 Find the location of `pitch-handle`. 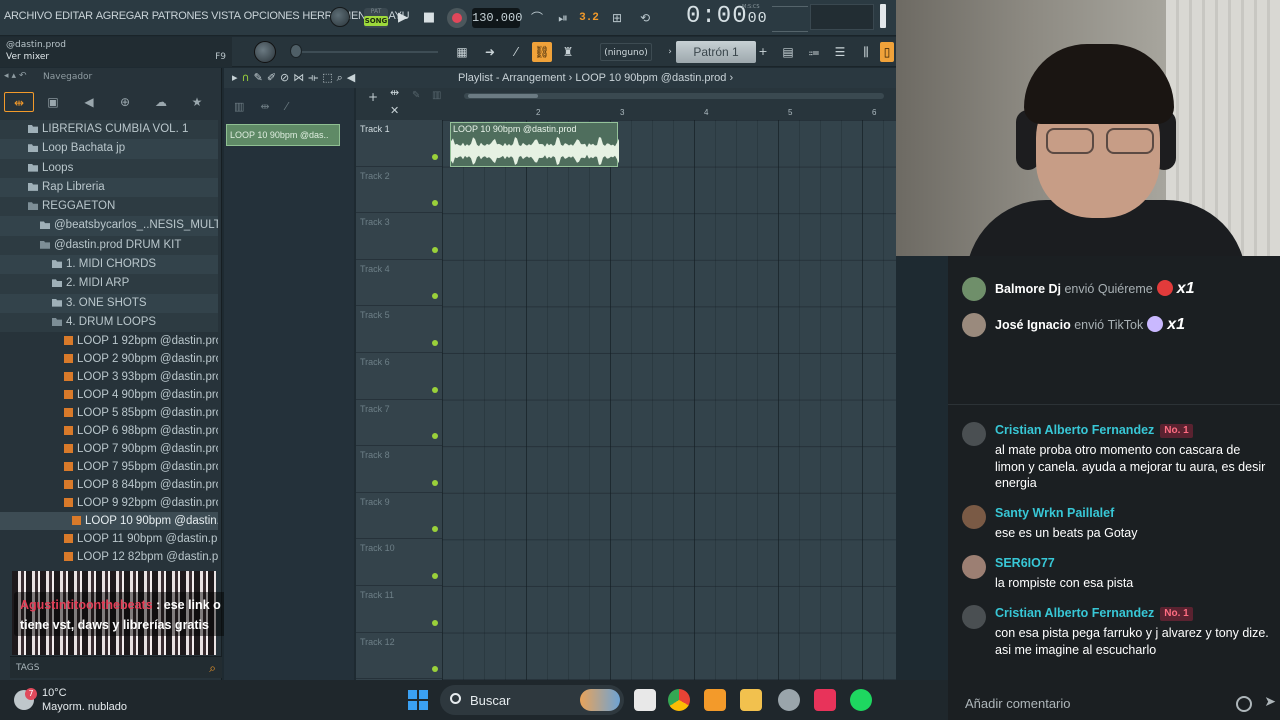

pitch-handle is located at coordinates (296, 51).